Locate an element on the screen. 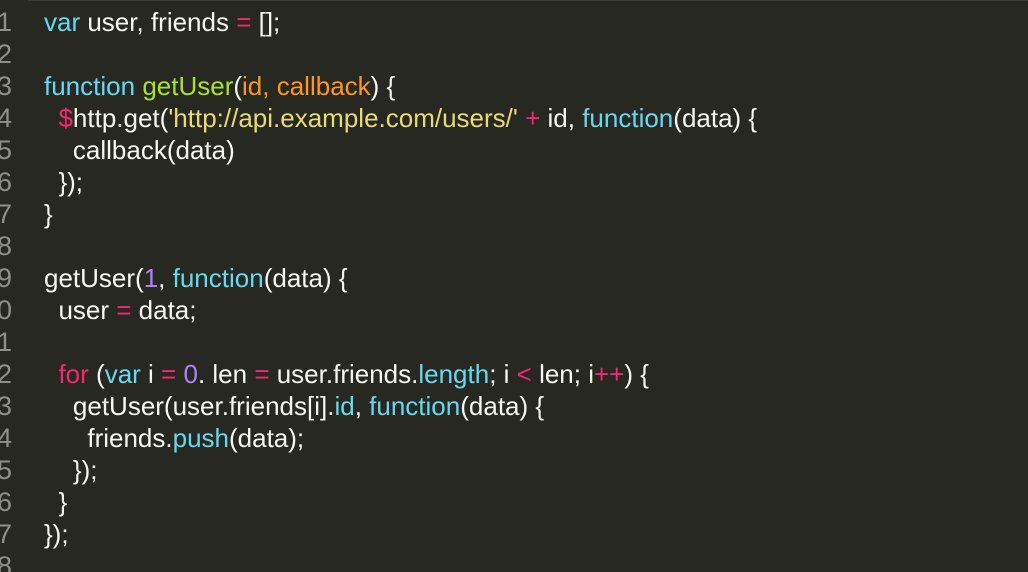  token-plain: i is located at coordinates (151, 374).